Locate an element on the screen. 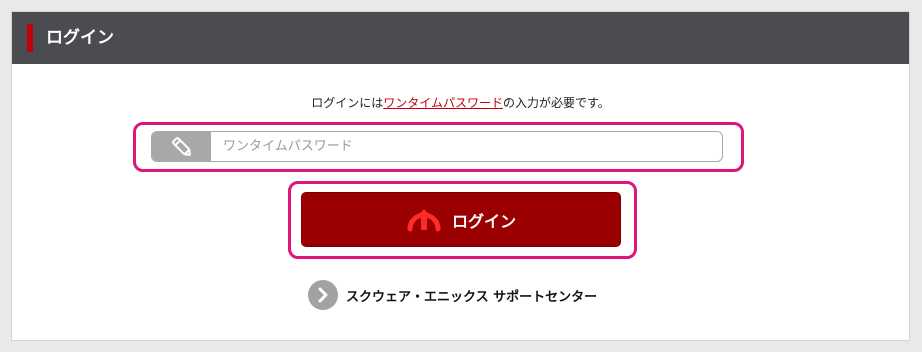 The height and width of the screenshot is (352, 922). support-center-label: スクウェア・エニックス サポートセンター is located at coordinates (472, 297).